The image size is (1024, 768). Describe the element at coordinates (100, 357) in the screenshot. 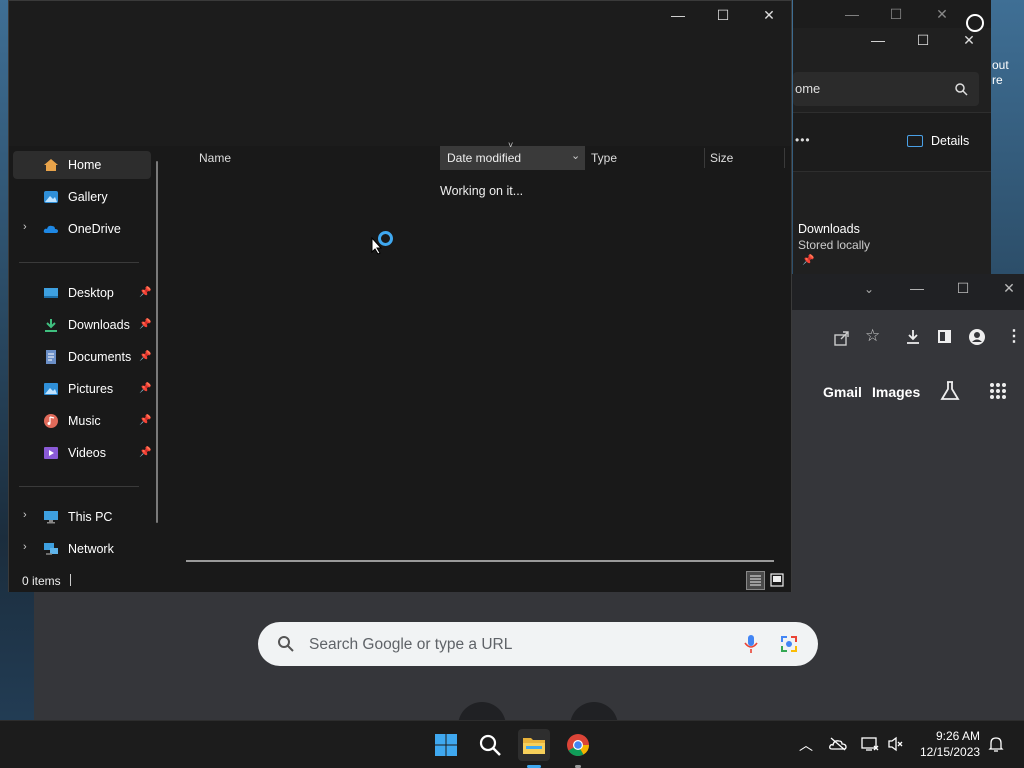

I see `nav-label: Documents` at that location.